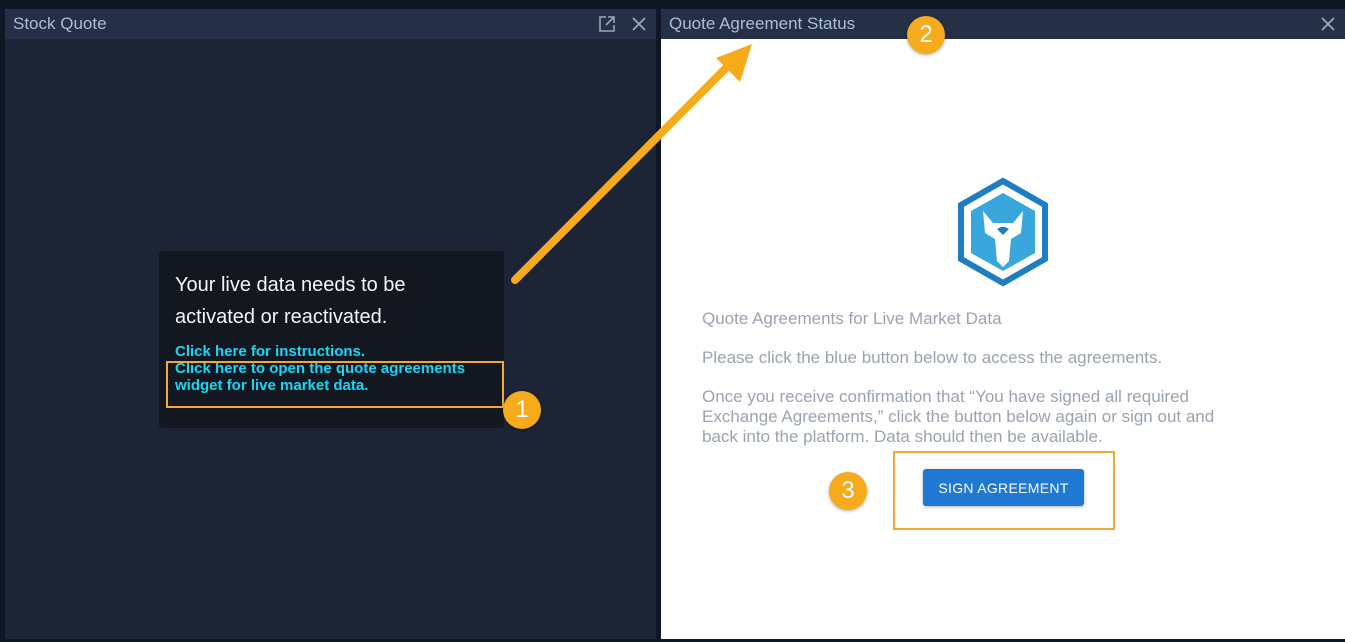  What do you see at coordinates (330, 24) in the screenshot?
I see `stock-quote-titlebar: Stock Quote` at bounding box center [330, 24].